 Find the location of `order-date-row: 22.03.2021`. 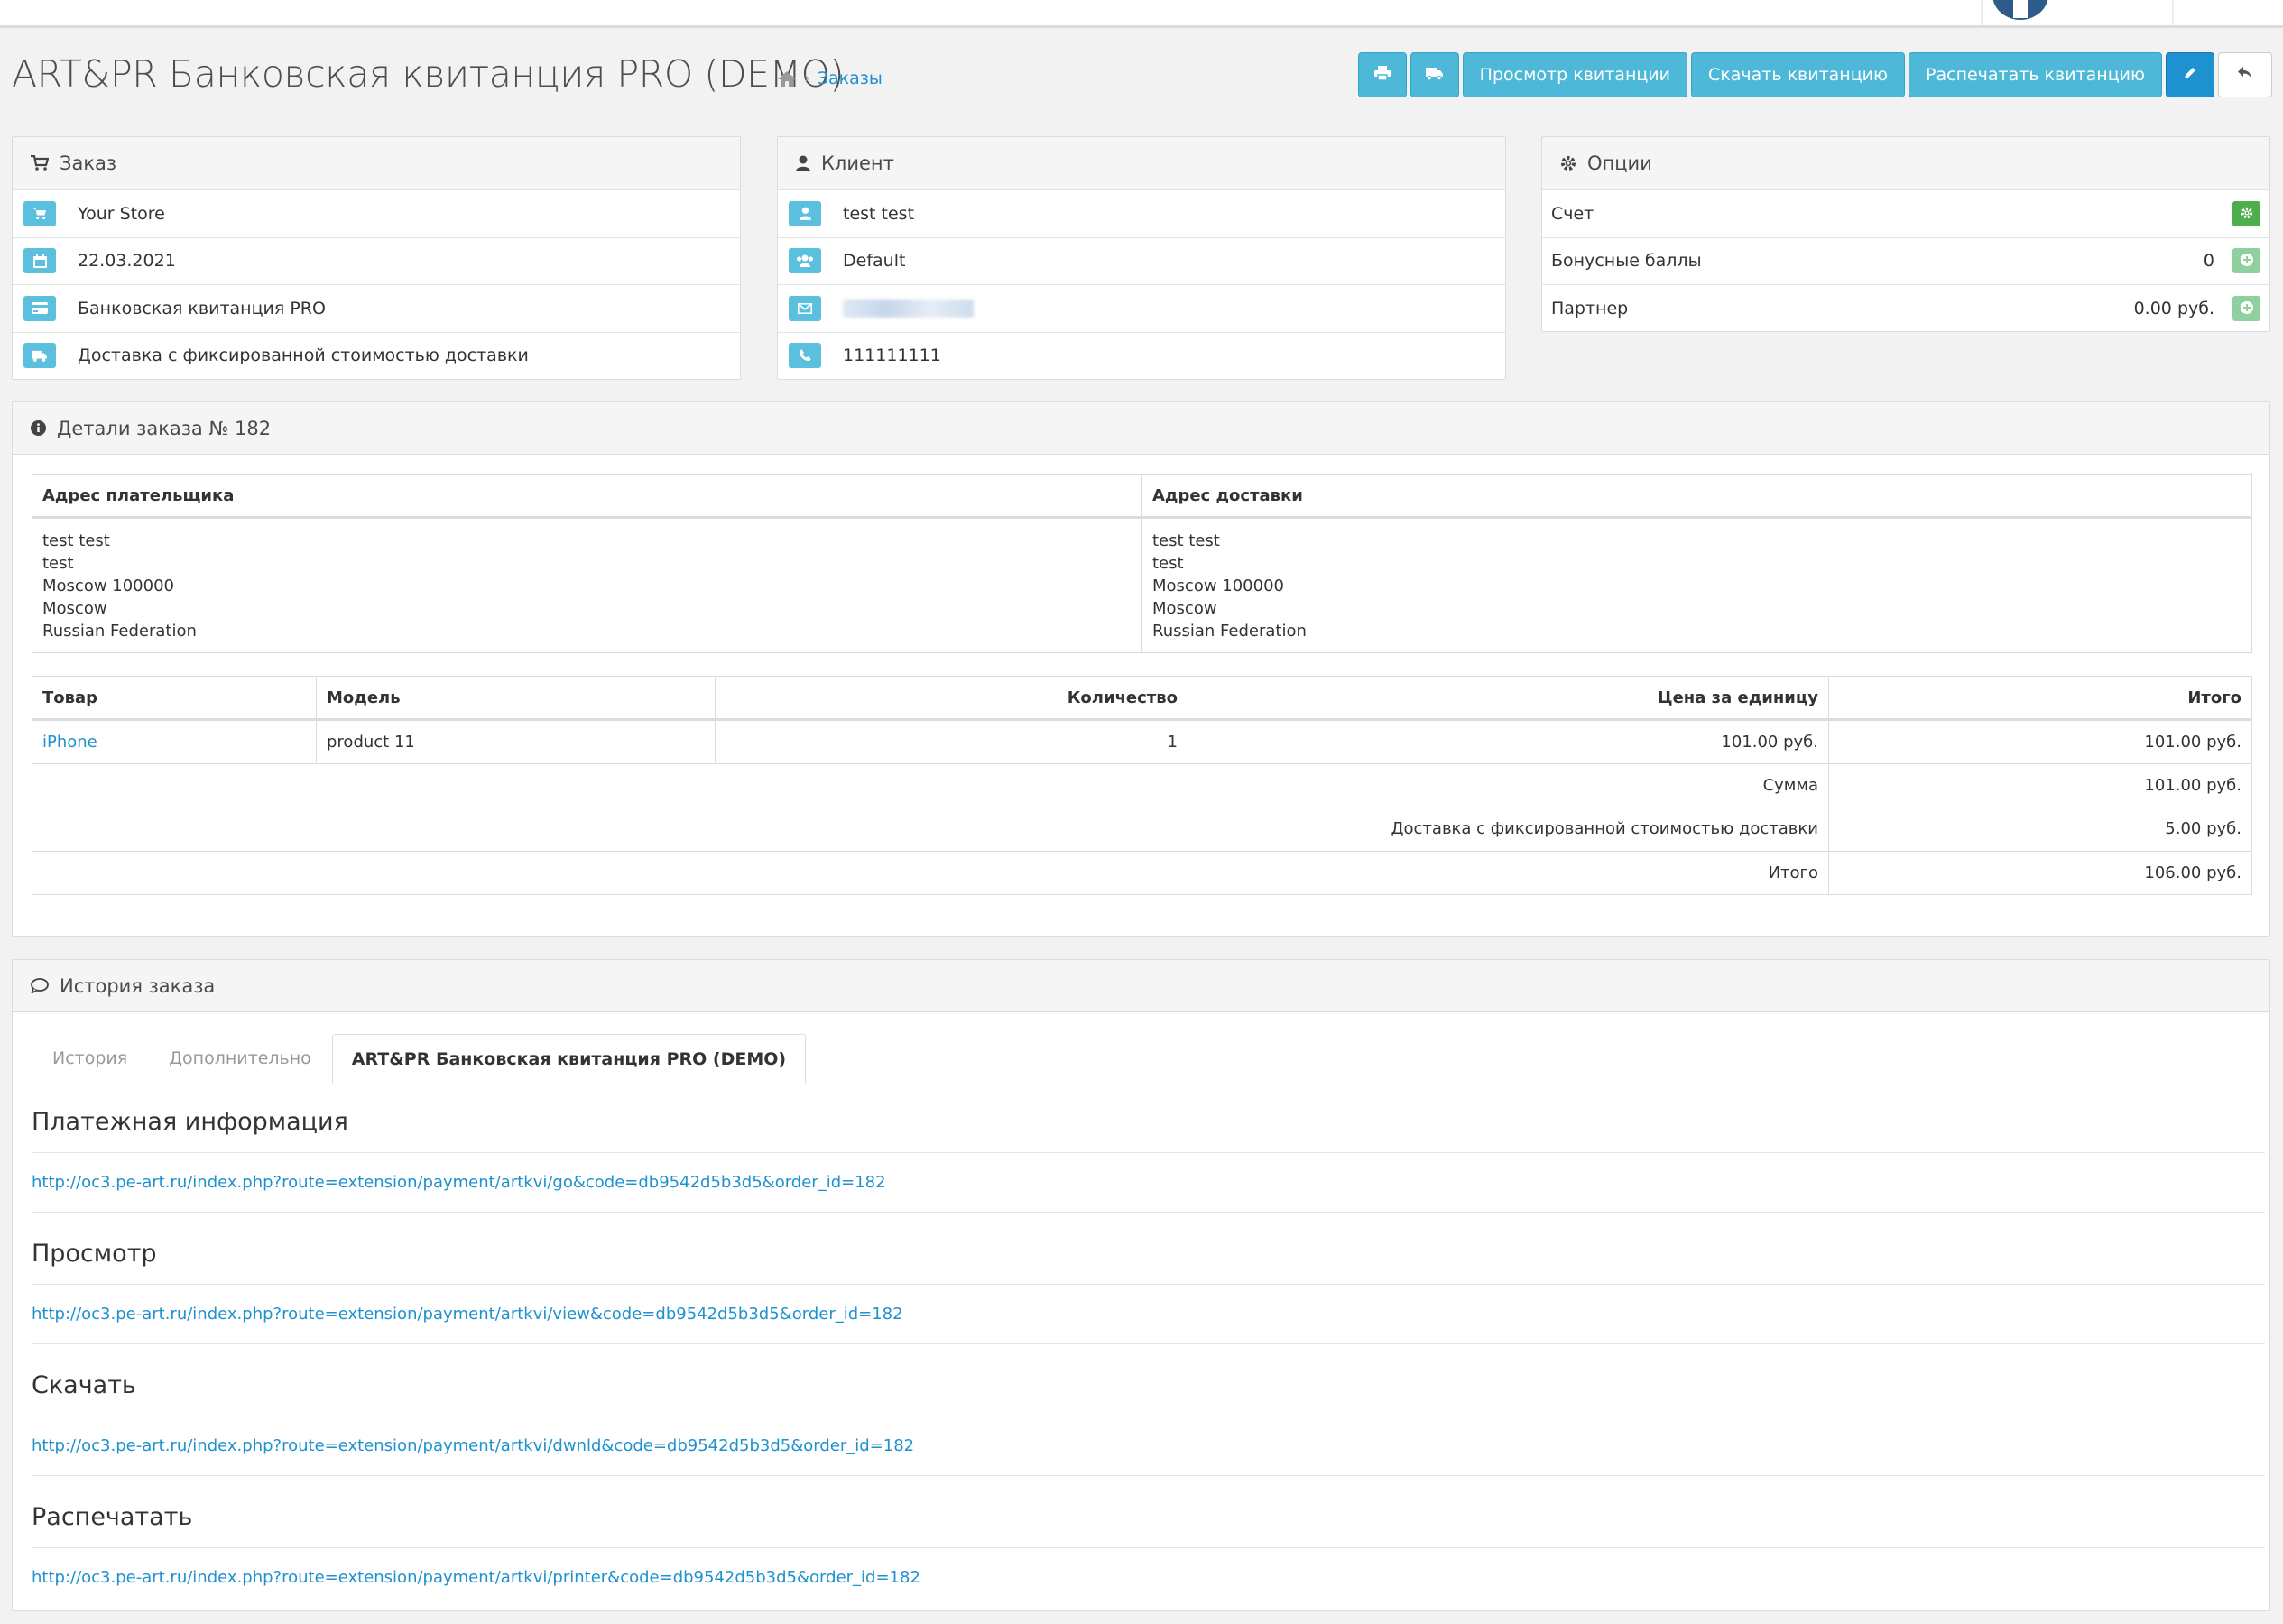

order-date-row: 22.03.2021 is located at coordinates (376, 260).